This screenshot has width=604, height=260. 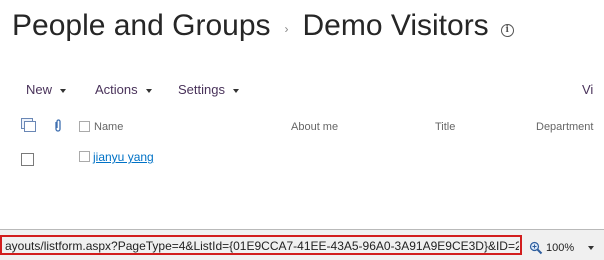 What do you see at coordinates (123, 157) in the screenshot?
I see `user-link: jianyu yang` at bounding box center [123, 157].